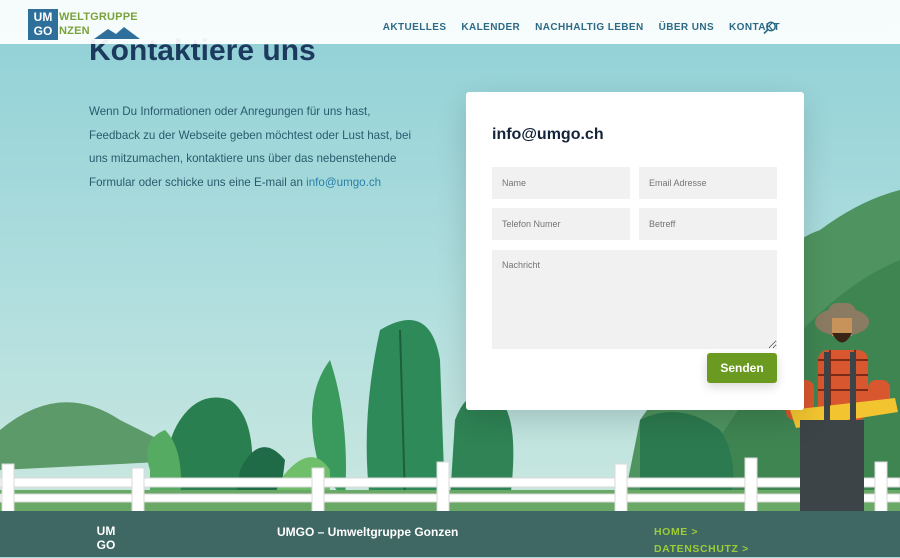 This screenshot has width=900, height=558. What do you see at coordinates (43, 17) in the screenshot?
I see `logo-badge-line-1: UM` at bounding box center [43, 17].